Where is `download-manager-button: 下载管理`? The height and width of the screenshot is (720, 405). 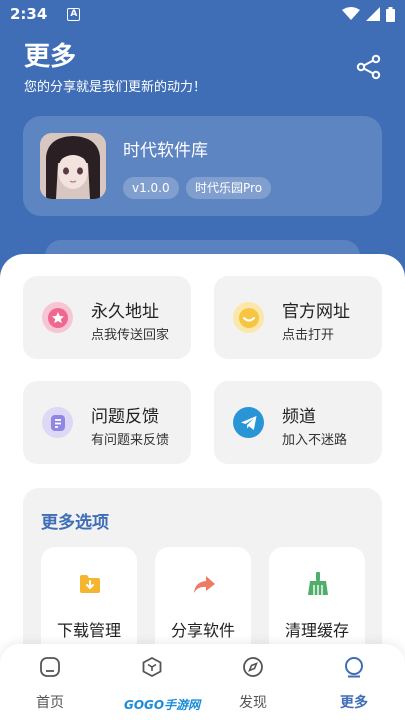
download-manager-button: 下载管理 is located at coordinates (89, 602).